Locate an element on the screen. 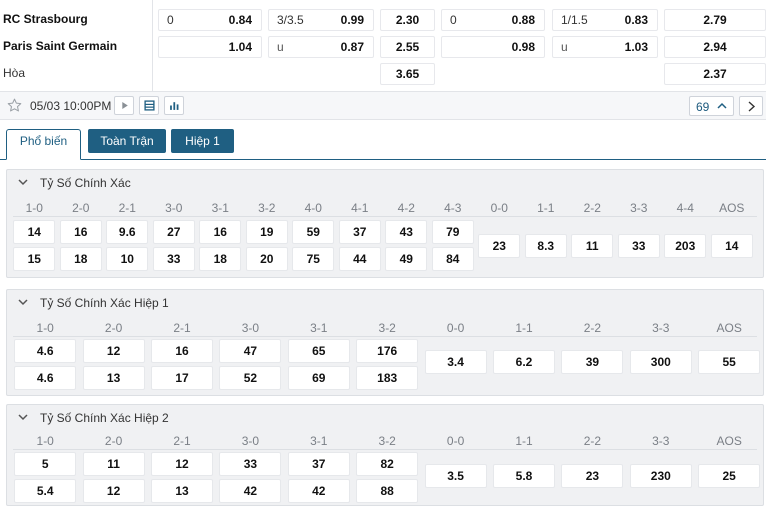 Image resolution: width=766 pixels, height=509 pixels. section-header: Tỷ Số Chính Xác Hiệp 1 is located at coordinates (385, 303).